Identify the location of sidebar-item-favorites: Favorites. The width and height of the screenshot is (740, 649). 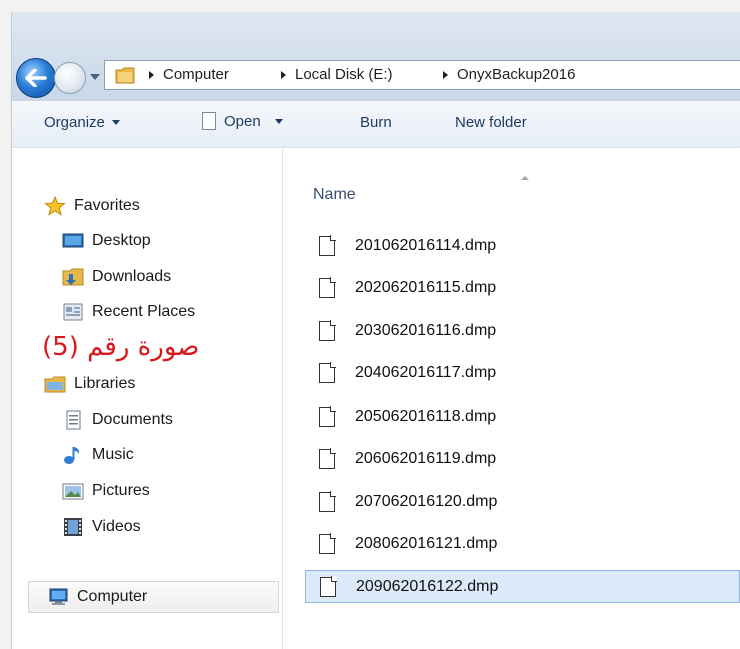
(92, 206).